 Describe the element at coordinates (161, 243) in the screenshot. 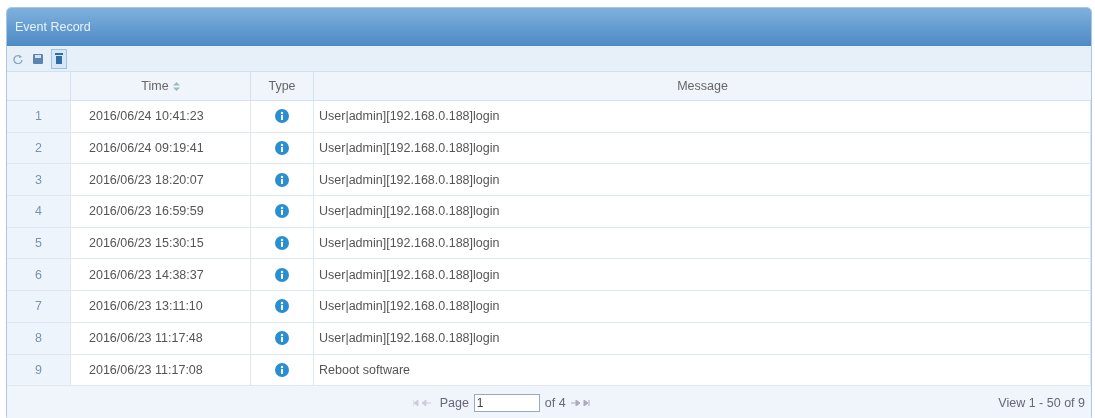

I see `time-cell: 2016/06/23 15:30:15` at that location.